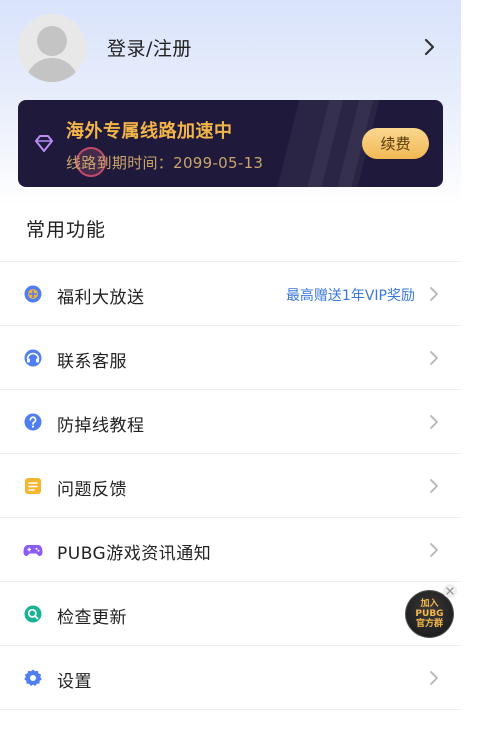 The height and width of the screenshot is (749, 477). What do you see at coordinates (469, 374) in the screenshot?
I see `right-margin` at bounding box center [469, 374].